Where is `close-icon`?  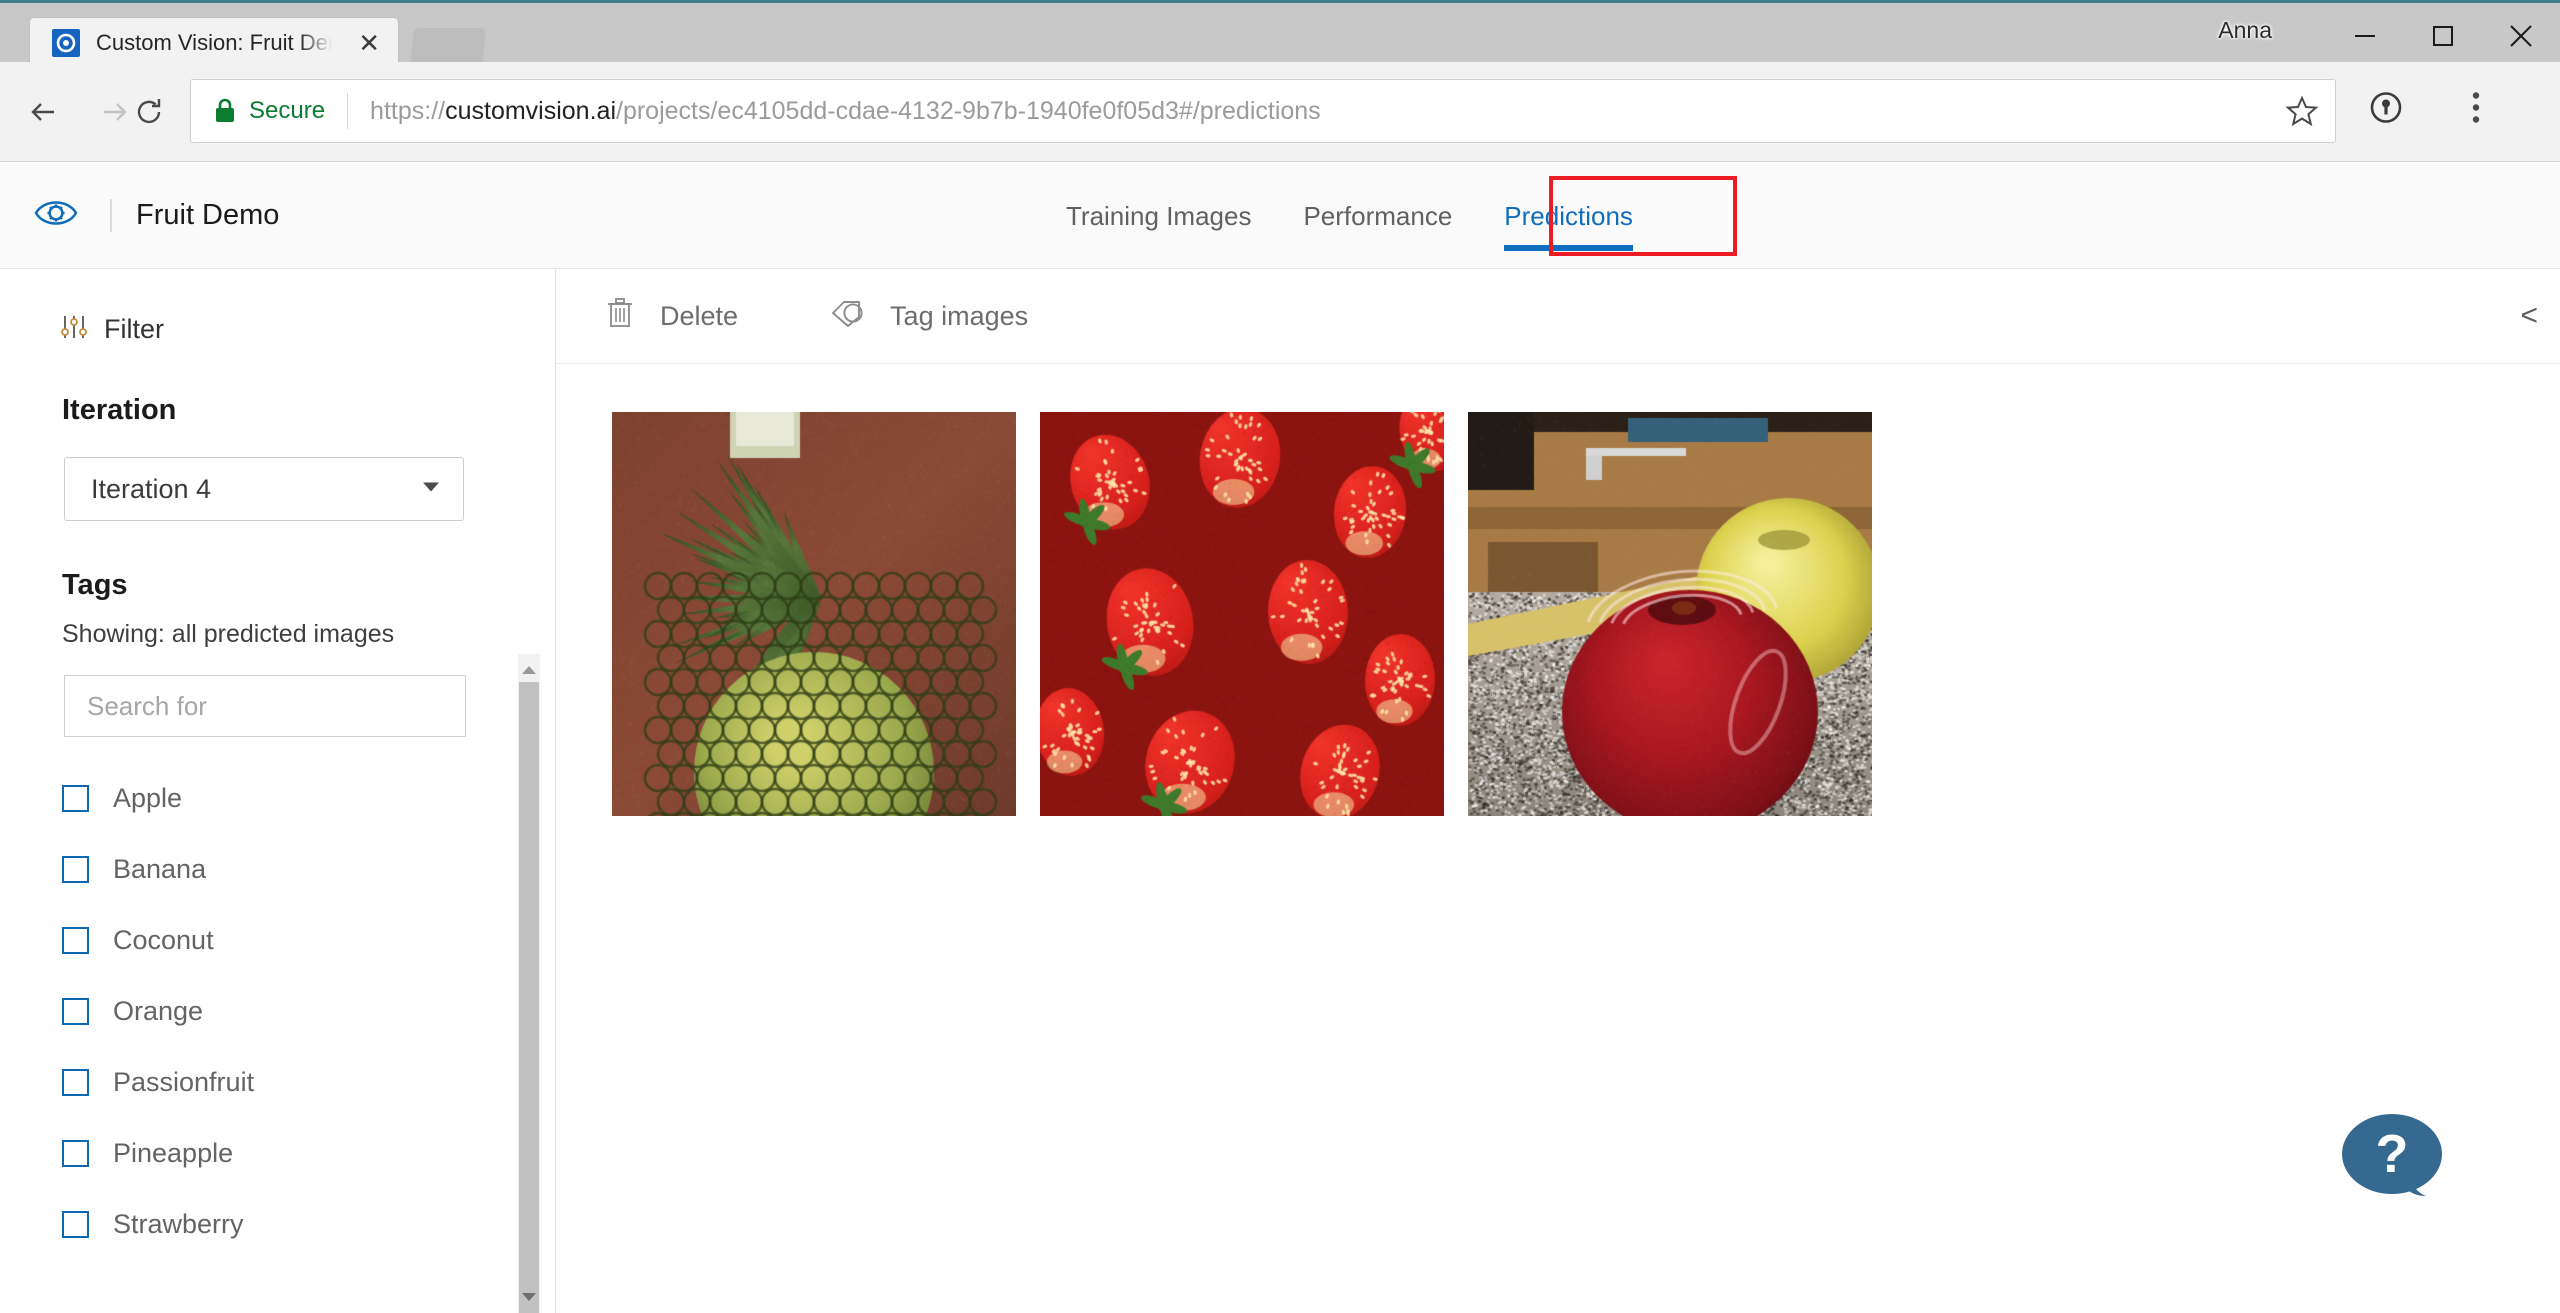 close-icon is located at coordinates (2521, 35).